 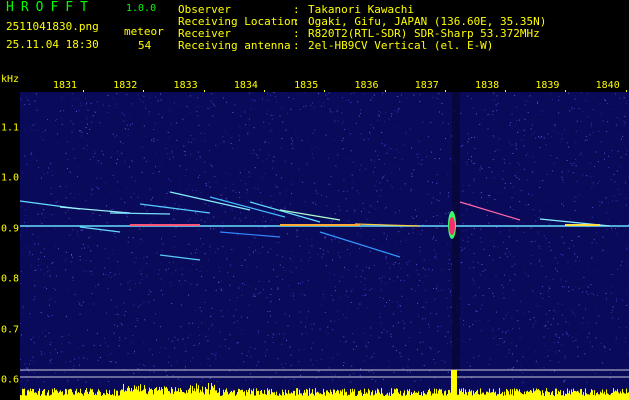 I want to click on time-tick-label: 1839, so click(x=547, y=85).